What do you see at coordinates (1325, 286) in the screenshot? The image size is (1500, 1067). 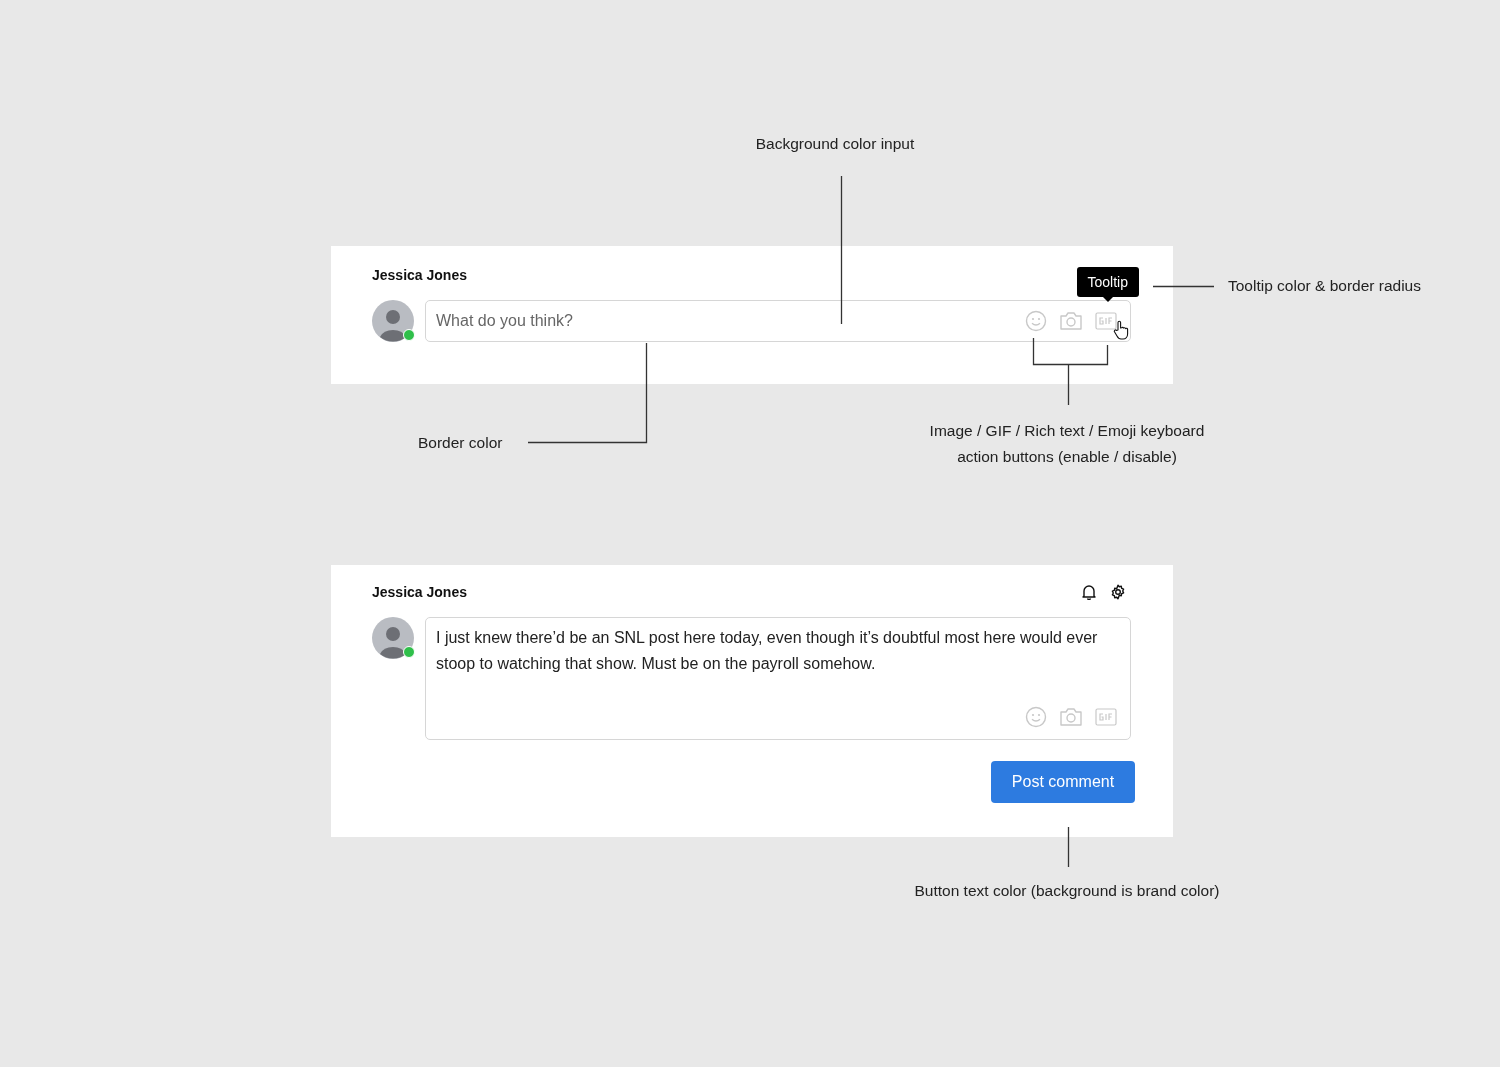 I see `annotation-label: Tooltip color & border radius` at bounding box center [1325, 286].